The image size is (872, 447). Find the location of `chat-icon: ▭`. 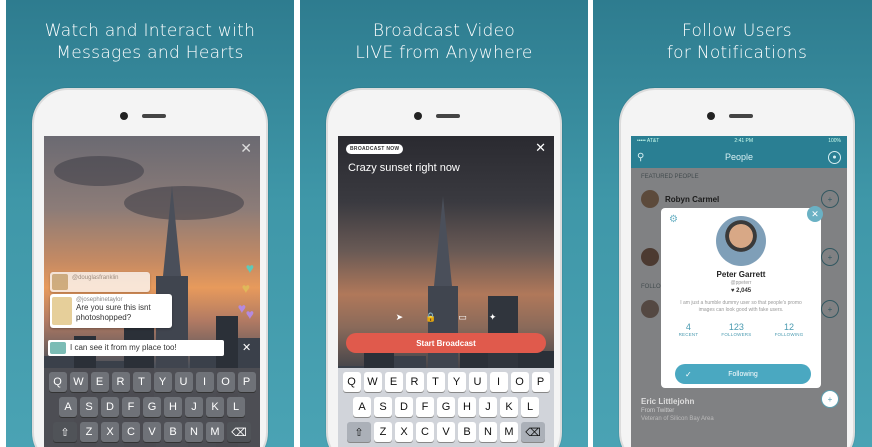

chat-icon: ▭ is located at coordinates (462, 317).